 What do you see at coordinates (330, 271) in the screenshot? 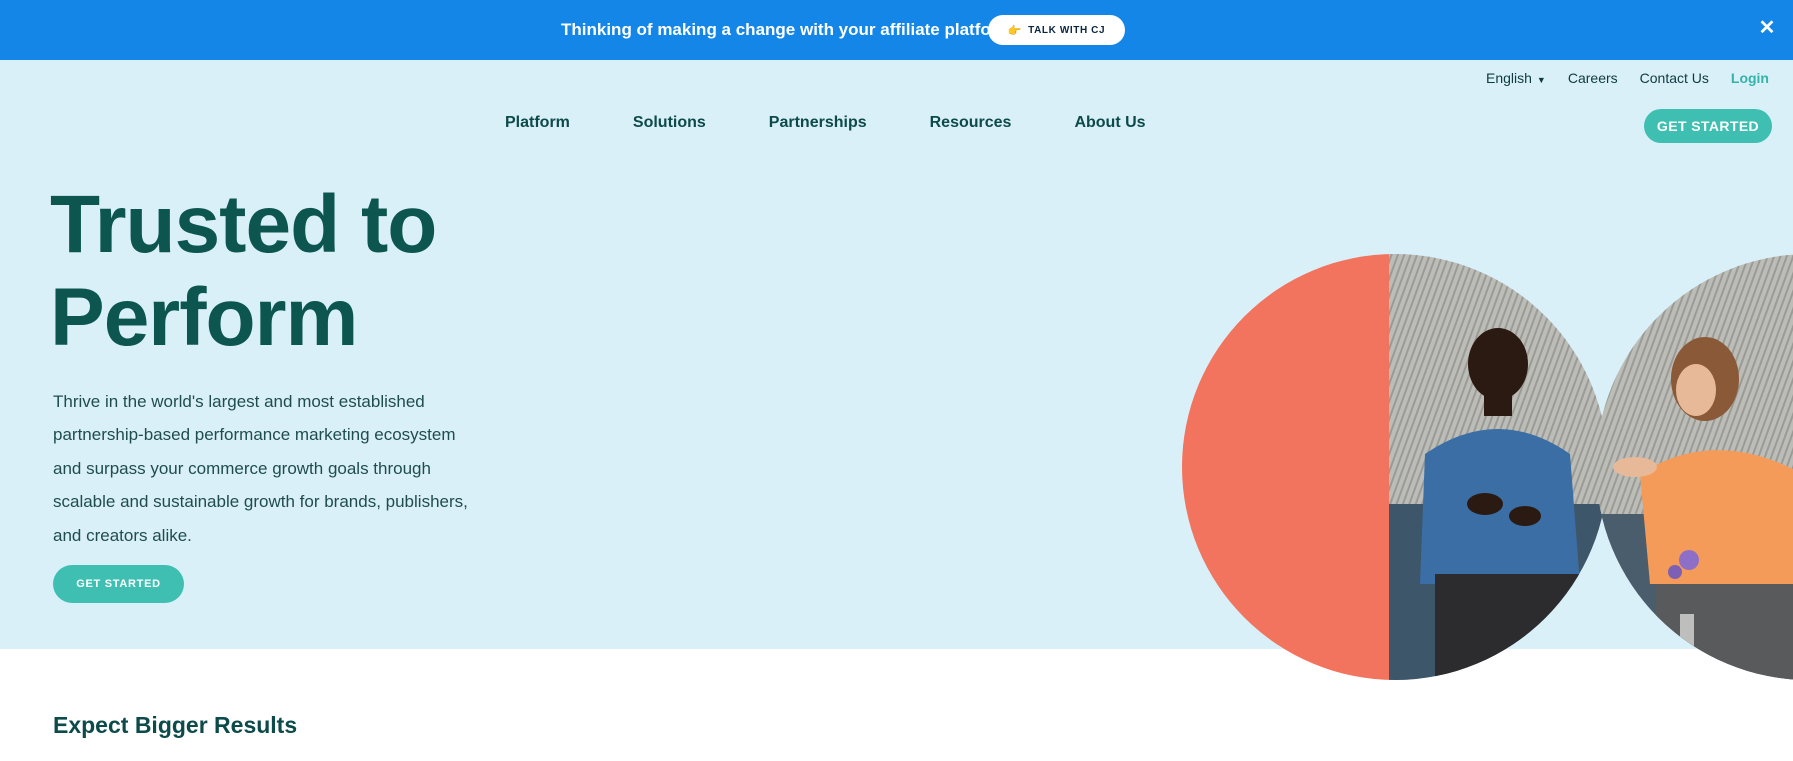
I see `hero-headline: Trusted to Perform` at bounding box center [330, 271].